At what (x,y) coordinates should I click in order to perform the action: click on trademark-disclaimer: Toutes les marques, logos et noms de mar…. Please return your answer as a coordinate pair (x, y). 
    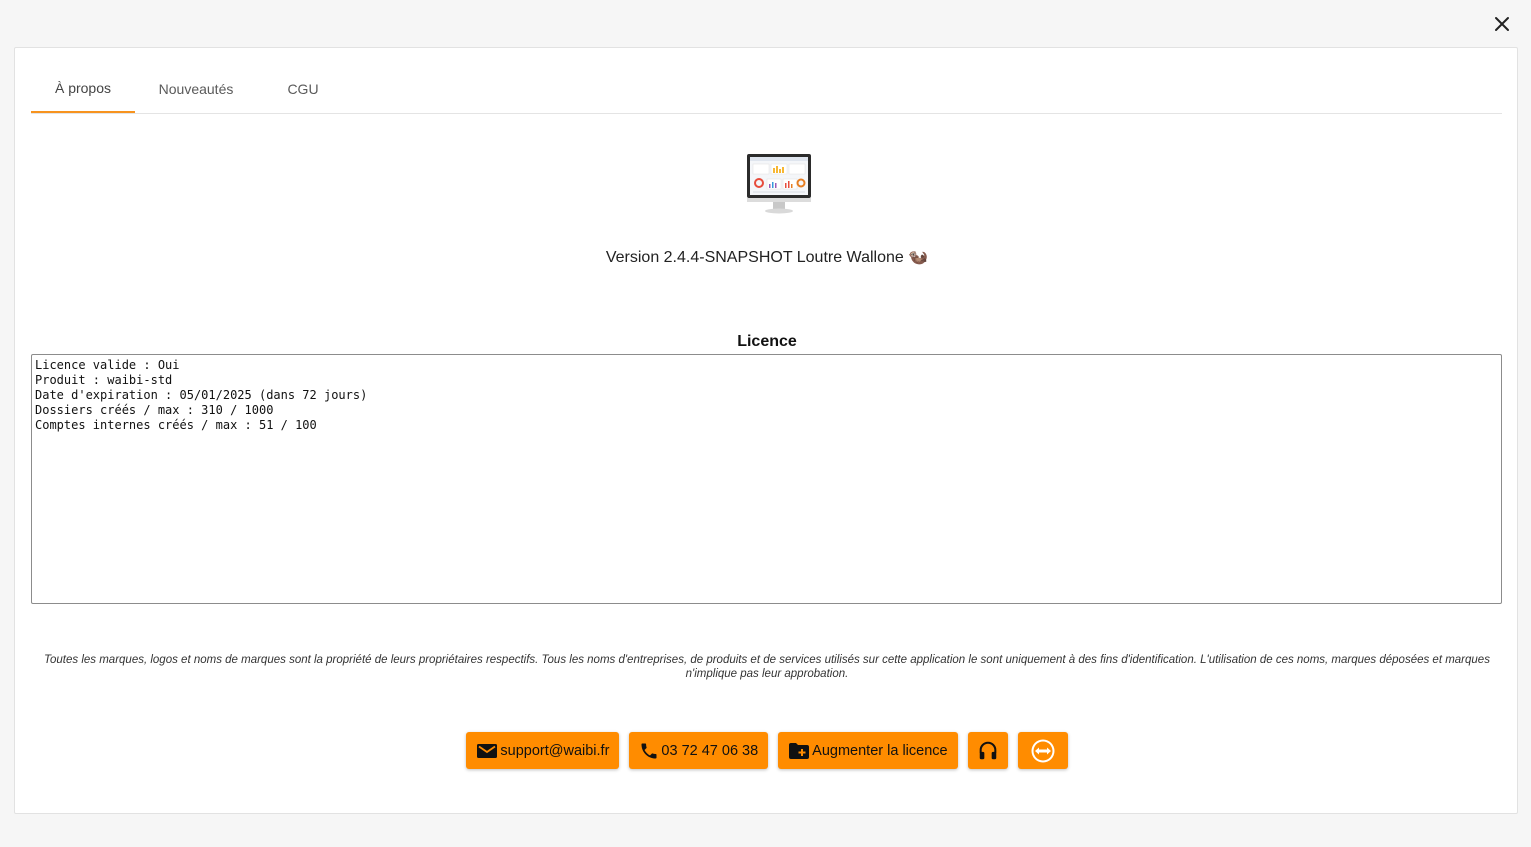
    Looking at the image, I should click on (767, 667).